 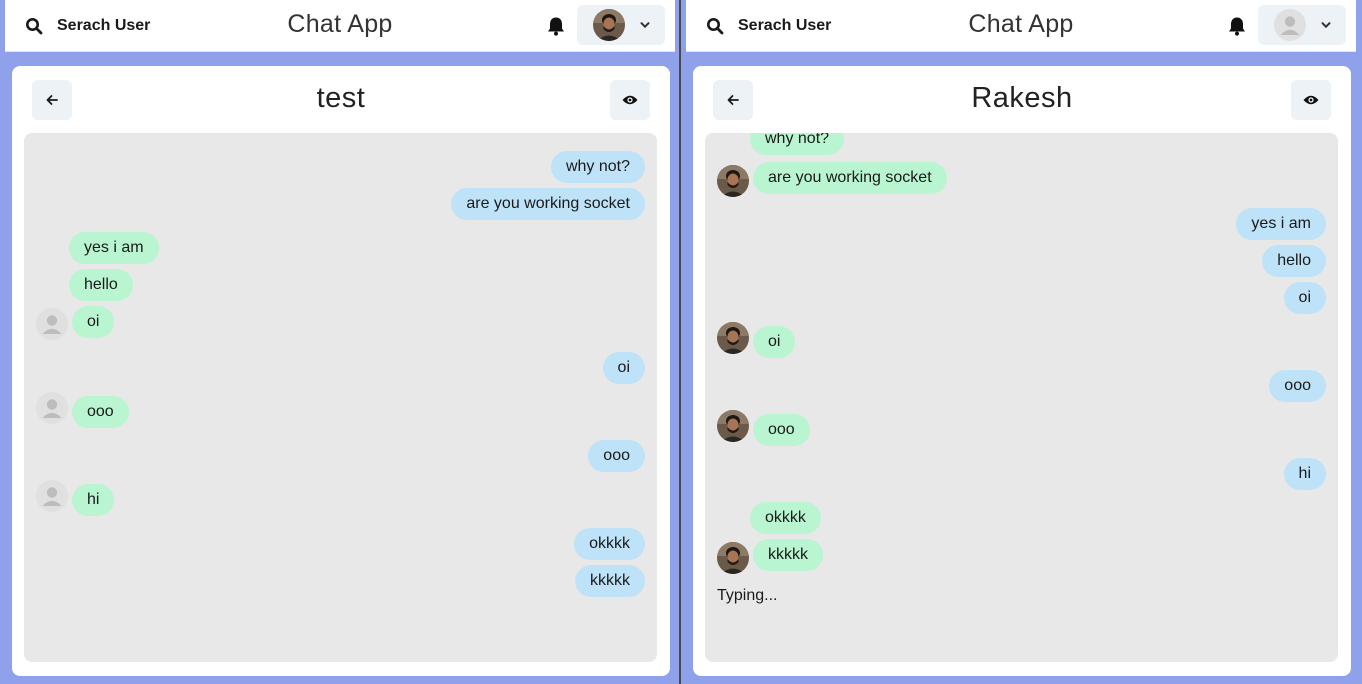 I want to click on message-received: hello, so click(x=101, y=285).